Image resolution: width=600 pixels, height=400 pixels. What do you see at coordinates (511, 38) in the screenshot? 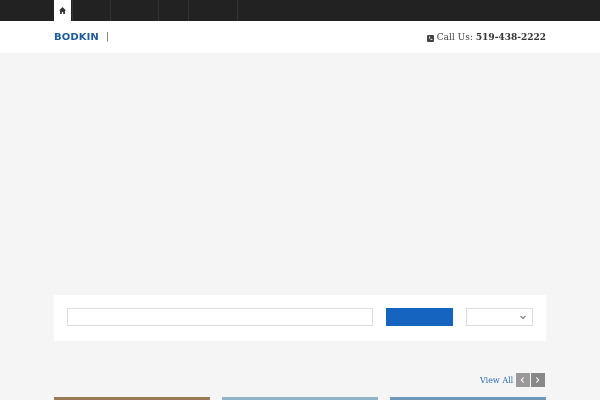
I see `phone-number: 519-438-2222` at bounding box center [511, 38].